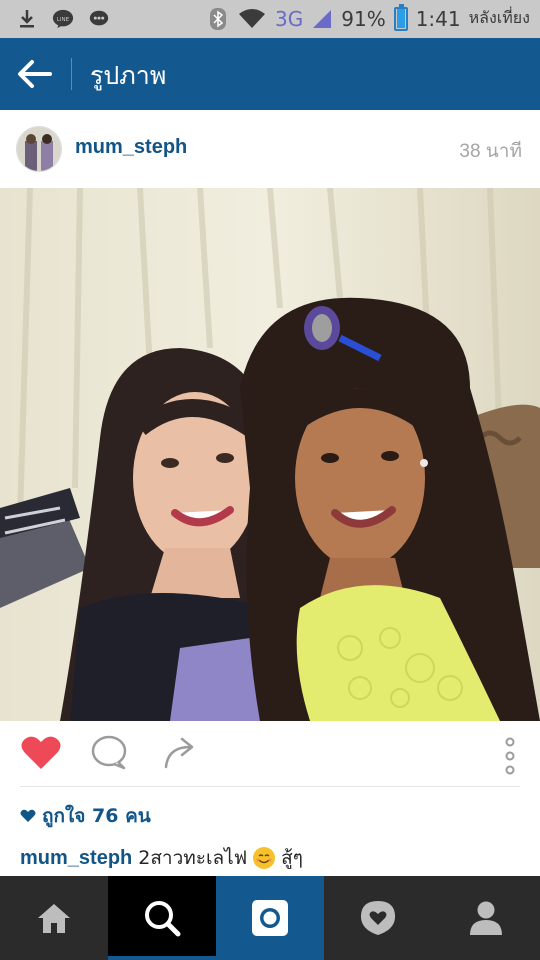 Image resolution: width=540 pixels, height=960 pixels. I want to click on home-icon, so click(54, 918).